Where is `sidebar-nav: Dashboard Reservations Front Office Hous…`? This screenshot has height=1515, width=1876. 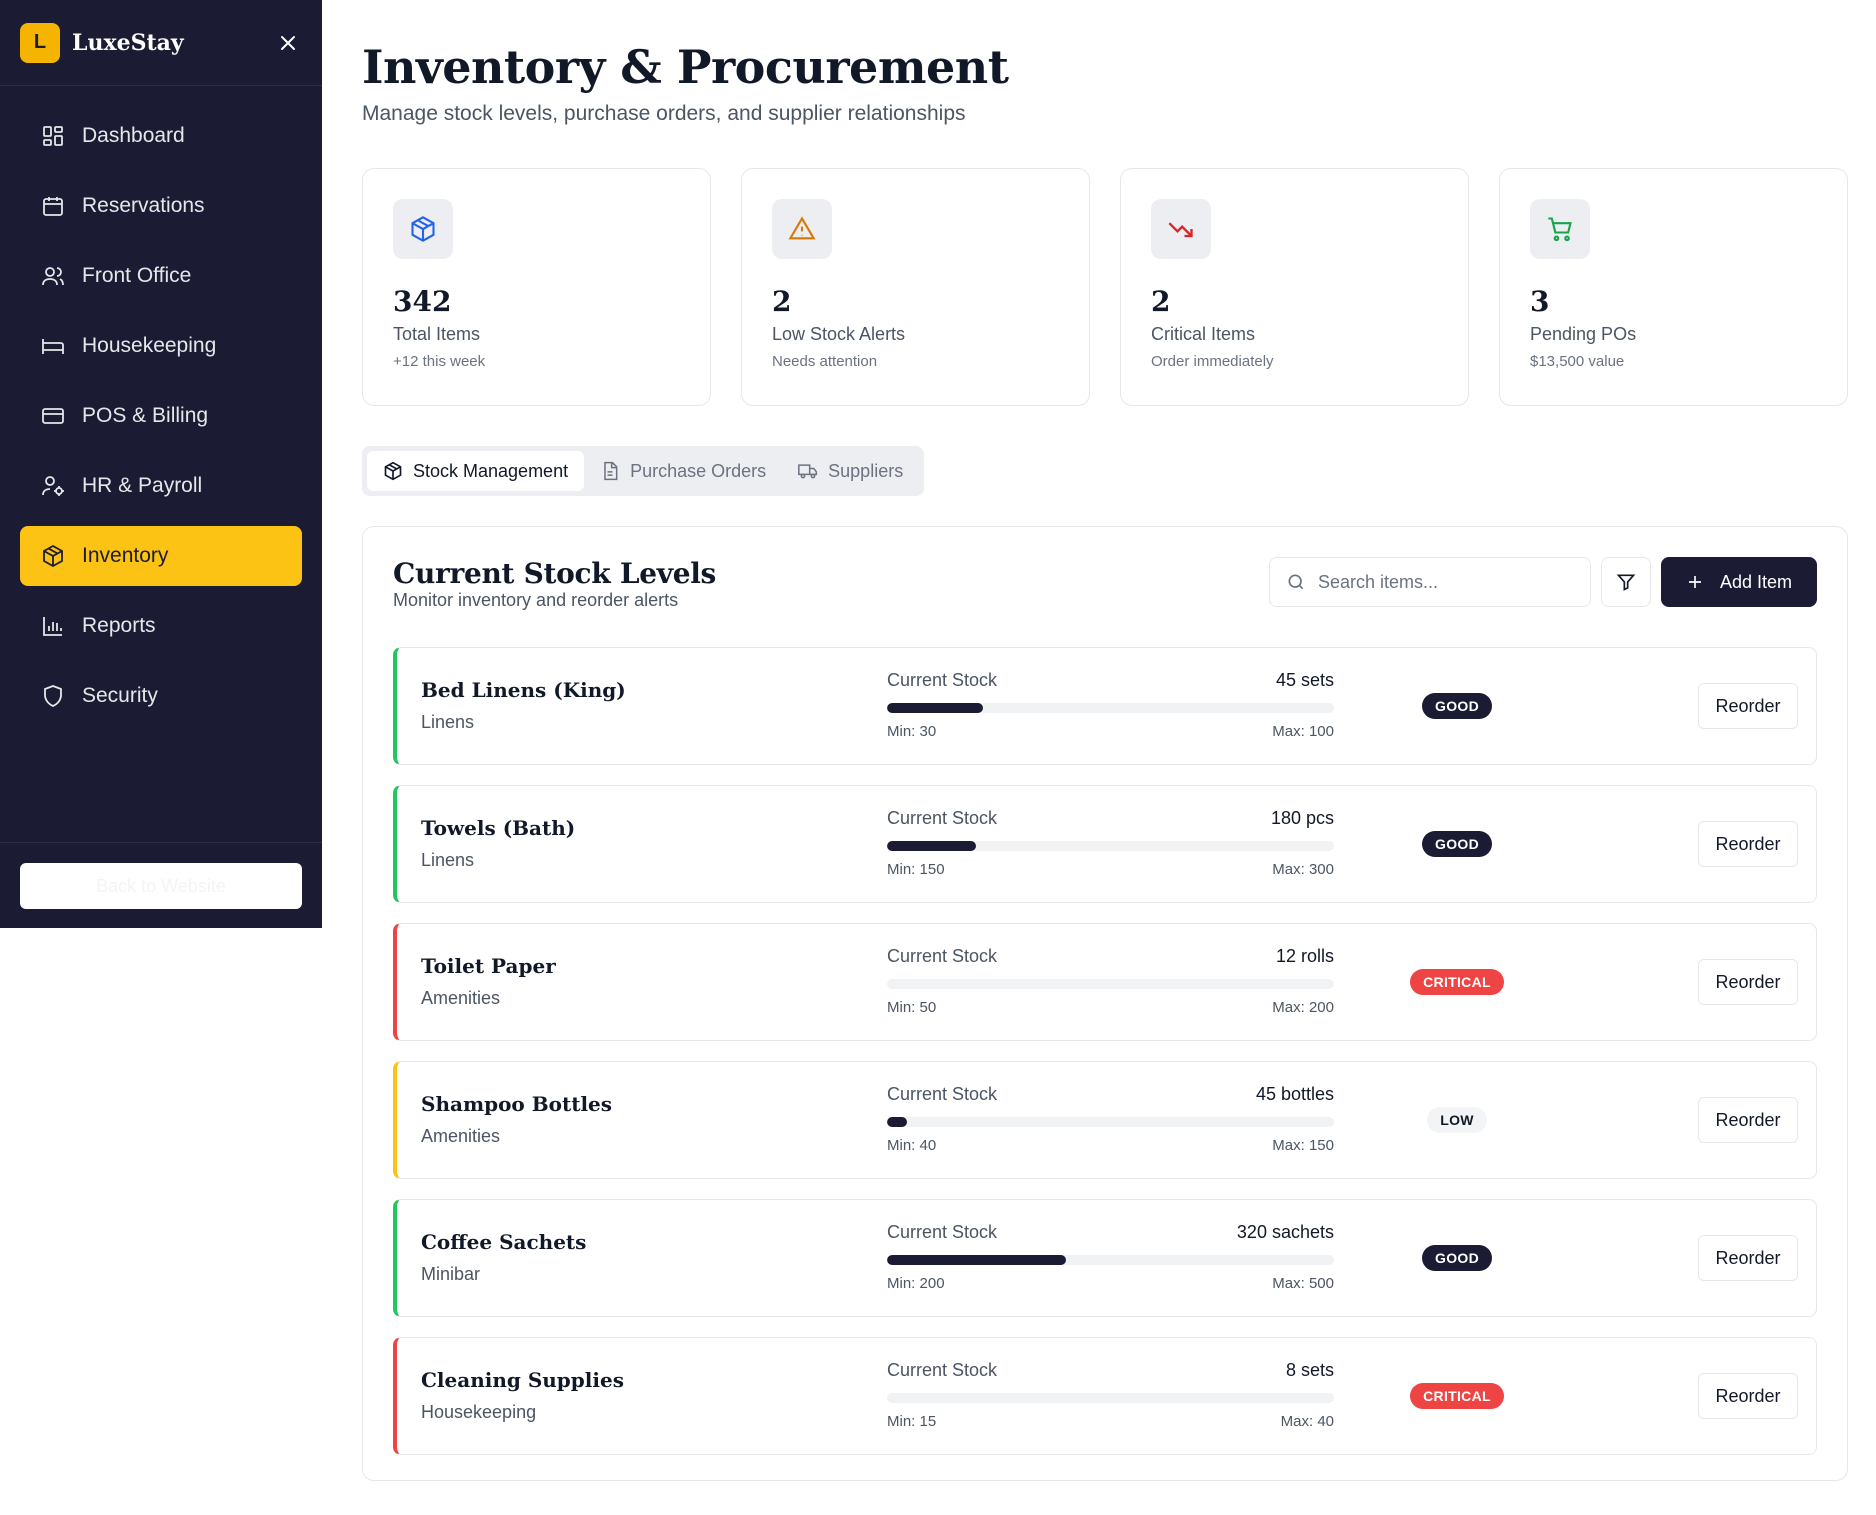 sidebar-nav: Dashboard Reservations Front Office Hous… is located at coordinates (161, 406).